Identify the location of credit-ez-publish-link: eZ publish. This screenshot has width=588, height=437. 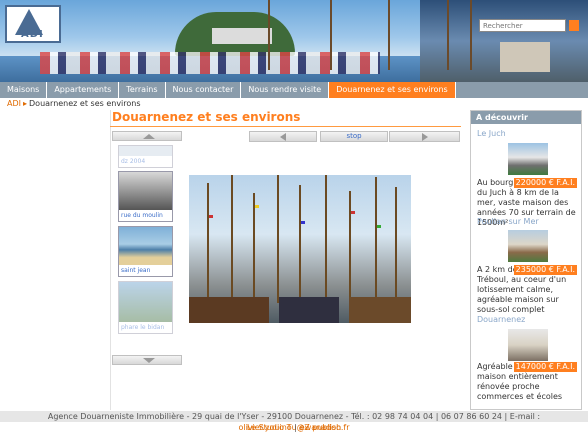
(320, 427).